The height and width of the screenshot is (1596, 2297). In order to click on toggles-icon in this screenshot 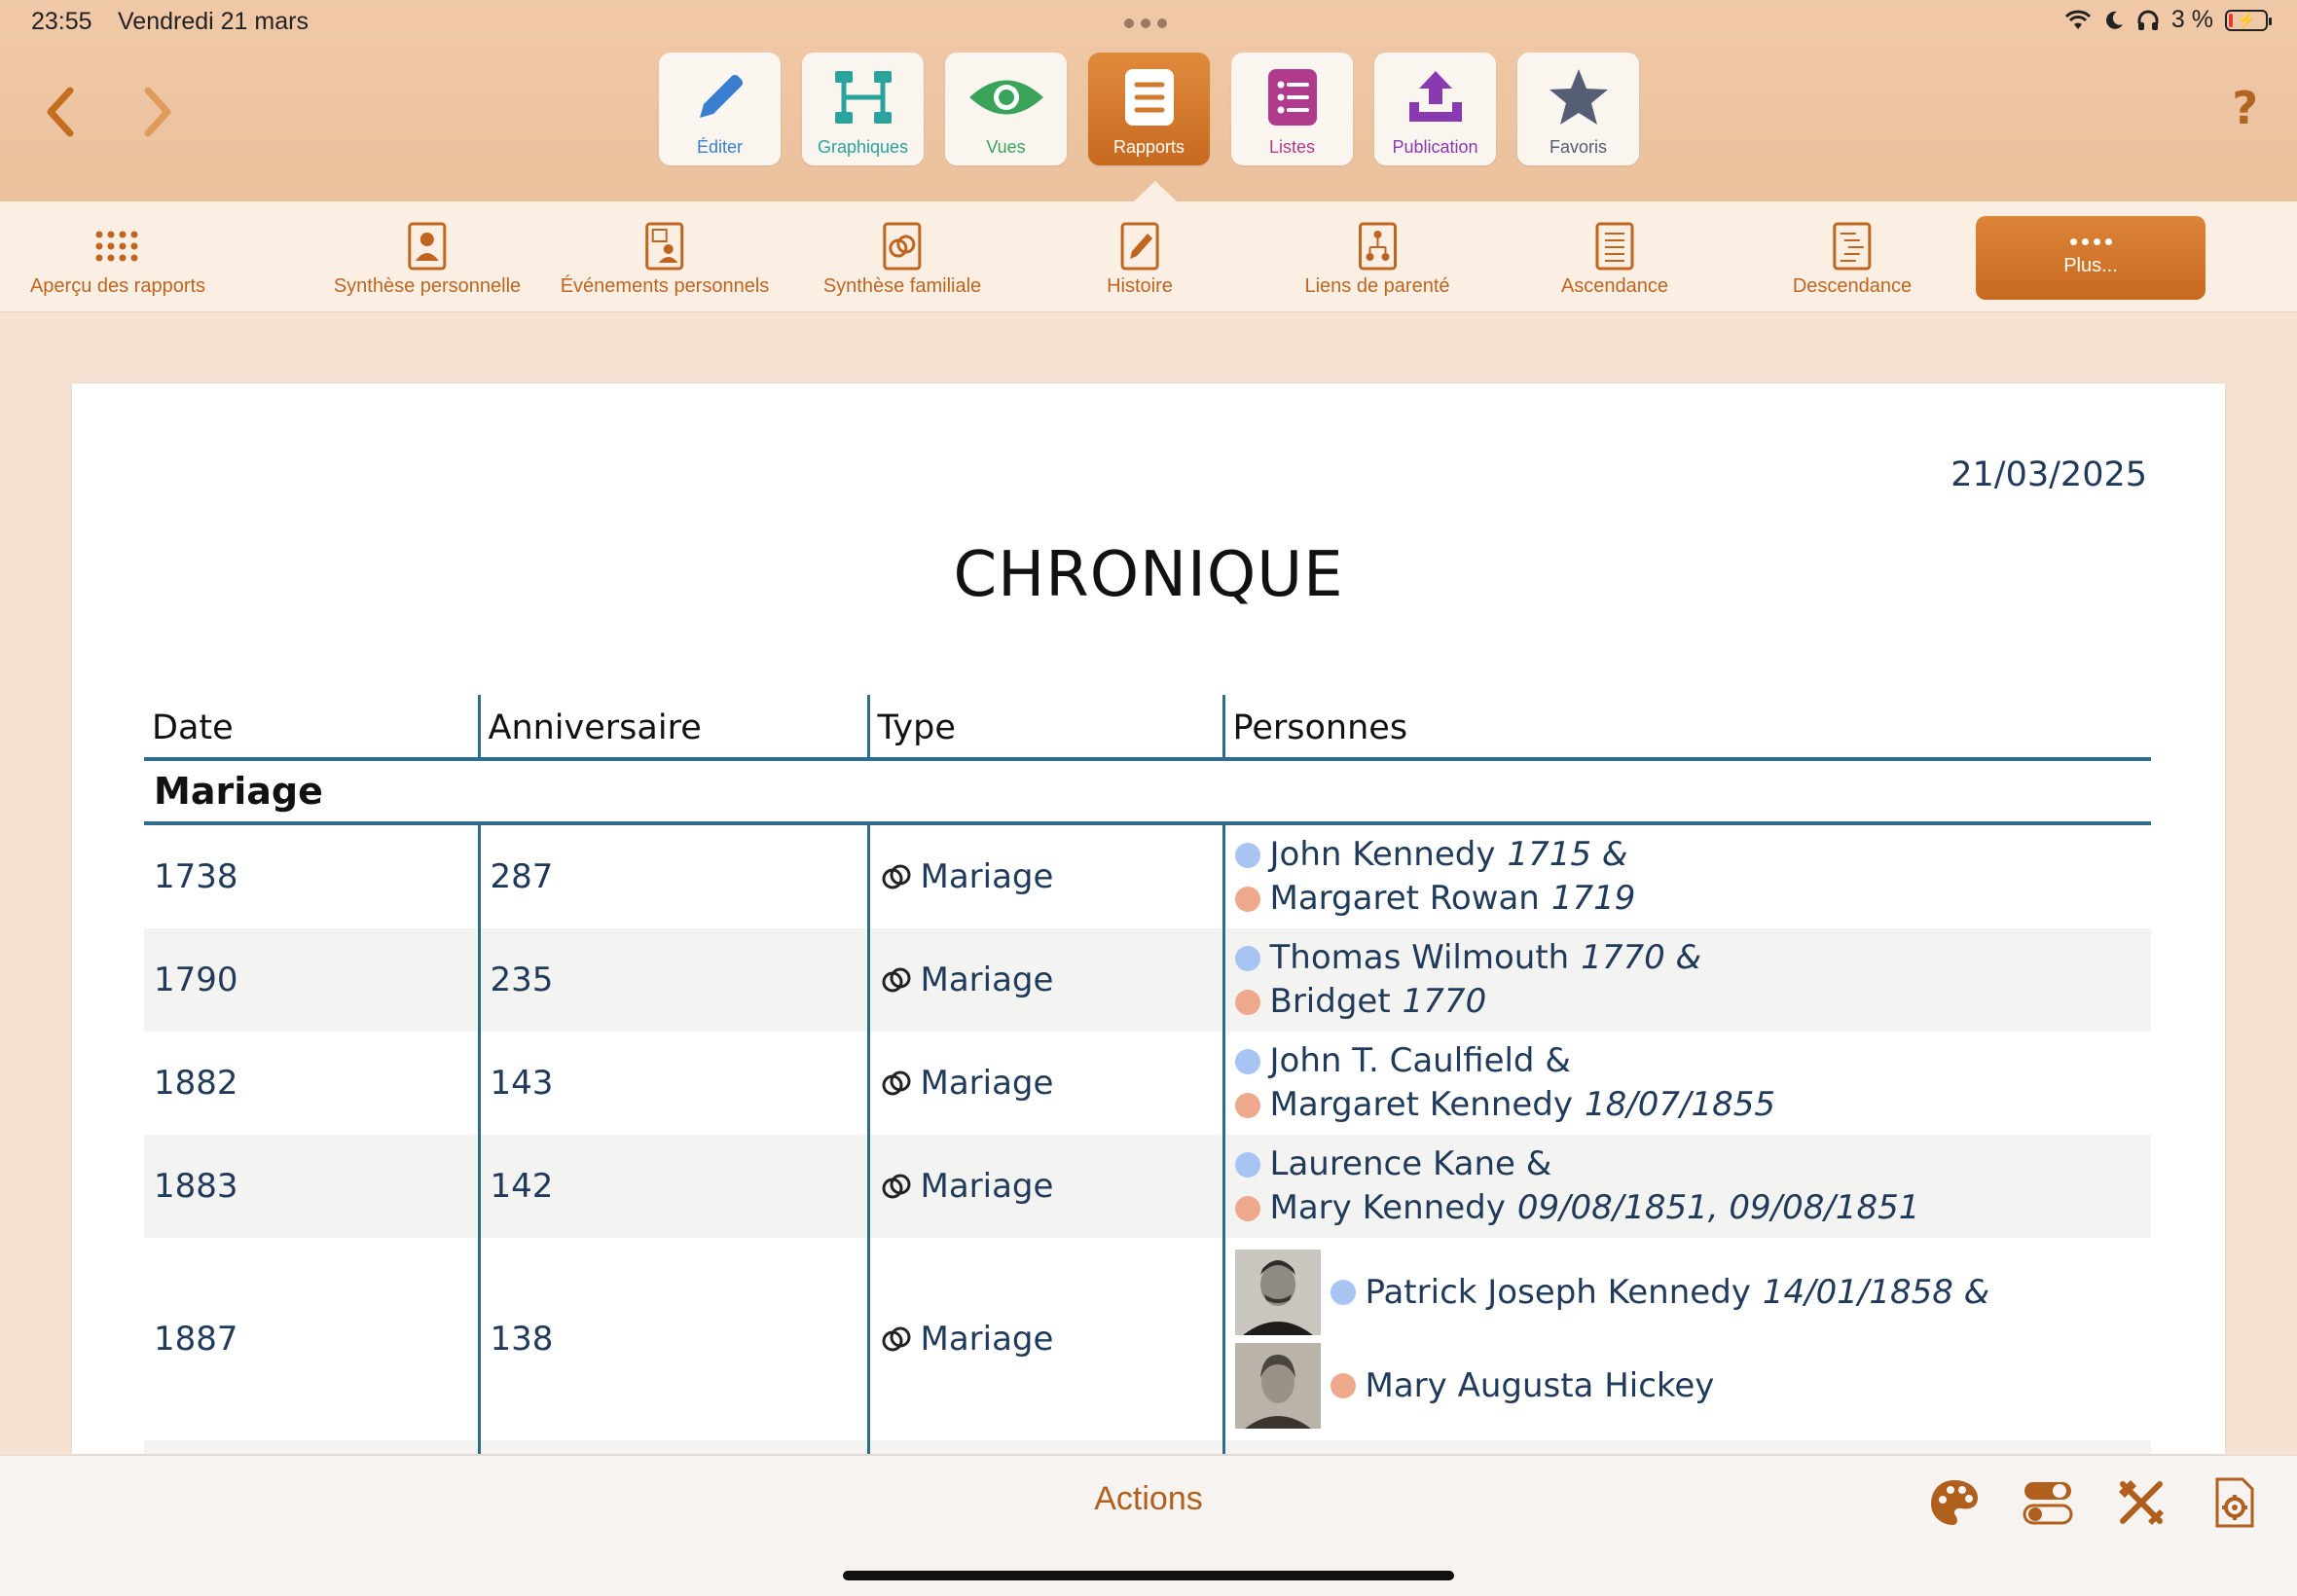, I will do `click(2048, 1503)`.